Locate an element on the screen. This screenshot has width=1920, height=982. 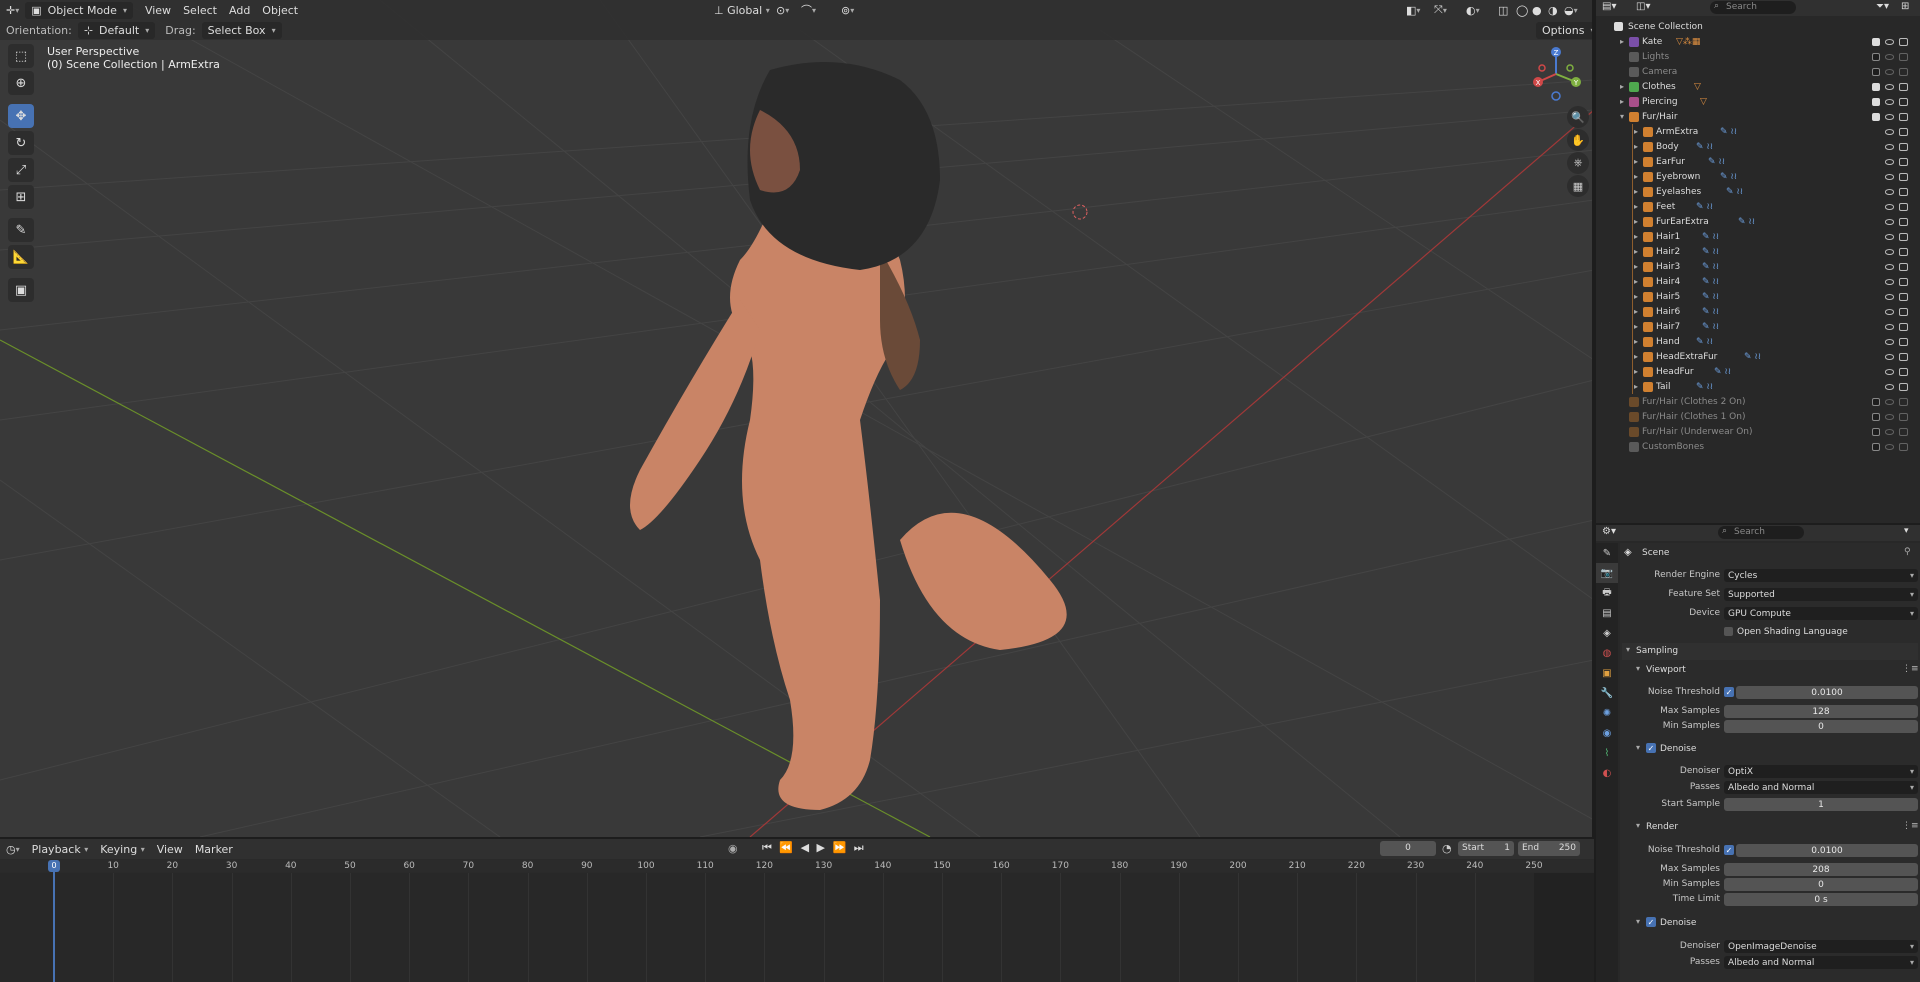
outliner-row: ▸ FurEarExtra ✎ ≀≀ is located at coordinates (1758, 221).